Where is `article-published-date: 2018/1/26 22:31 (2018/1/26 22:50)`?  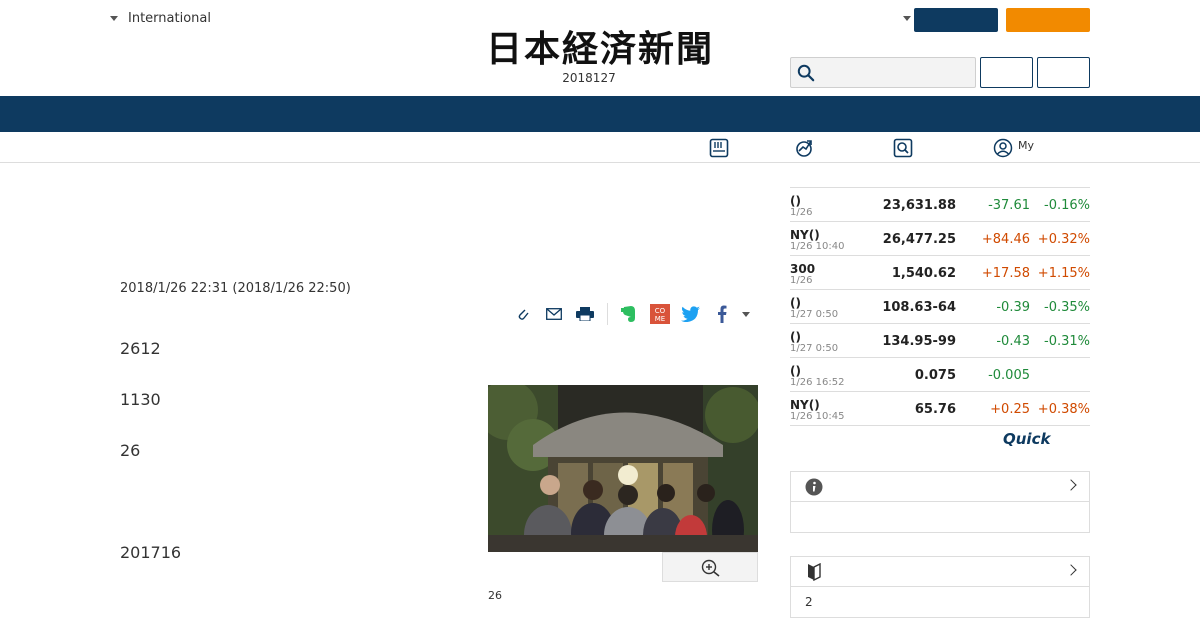
article-published-date: 2018/1/26 22:31 (2018/1/26 22:50) is located at coordinates (235, 288).